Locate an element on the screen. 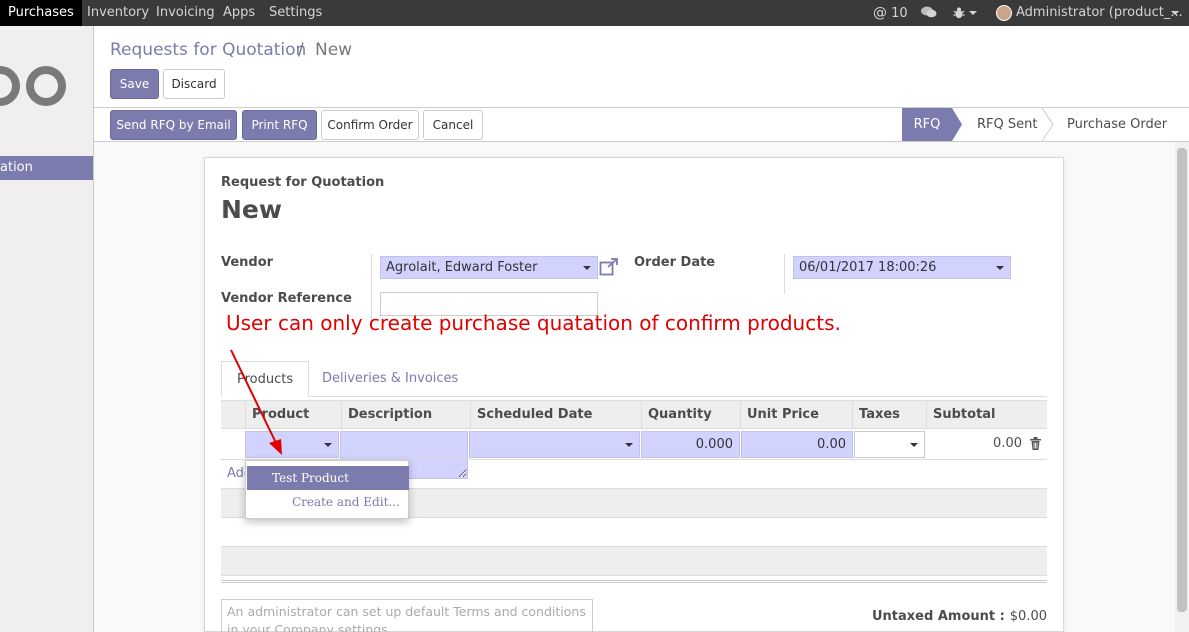 This screenshot has width=1189, height=632. print-rfq-button: Print RFQ is located at coordinates (279, 125).